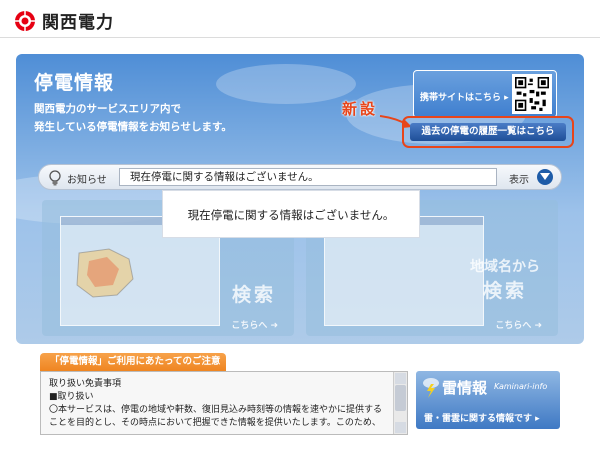 The height and width of the screenshot is (450, 600). I want to click on map-search-title: 検索, so click(254, 293).